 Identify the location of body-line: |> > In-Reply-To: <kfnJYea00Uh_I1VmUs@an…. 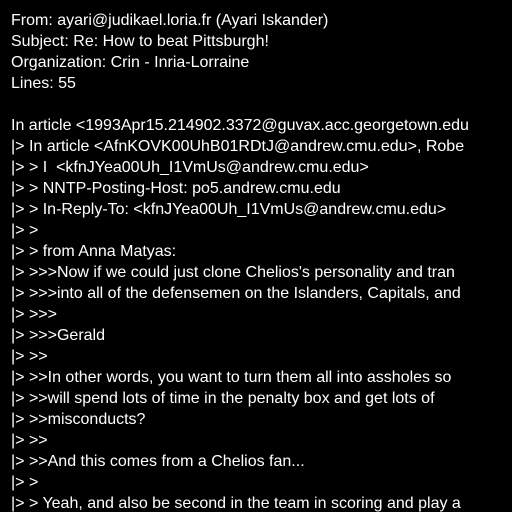
(229, 209).